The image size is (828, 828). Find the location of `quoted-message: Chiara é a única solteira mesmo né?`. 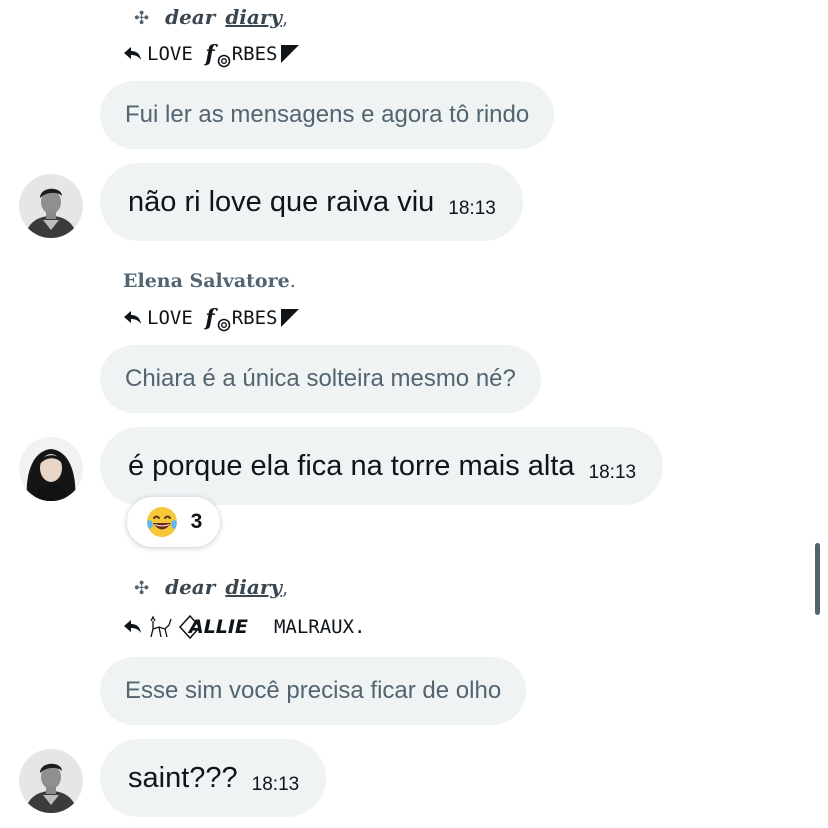

quoted-message: Chiara é a única solteira mesmo né? is located at coordinates (320, 379).